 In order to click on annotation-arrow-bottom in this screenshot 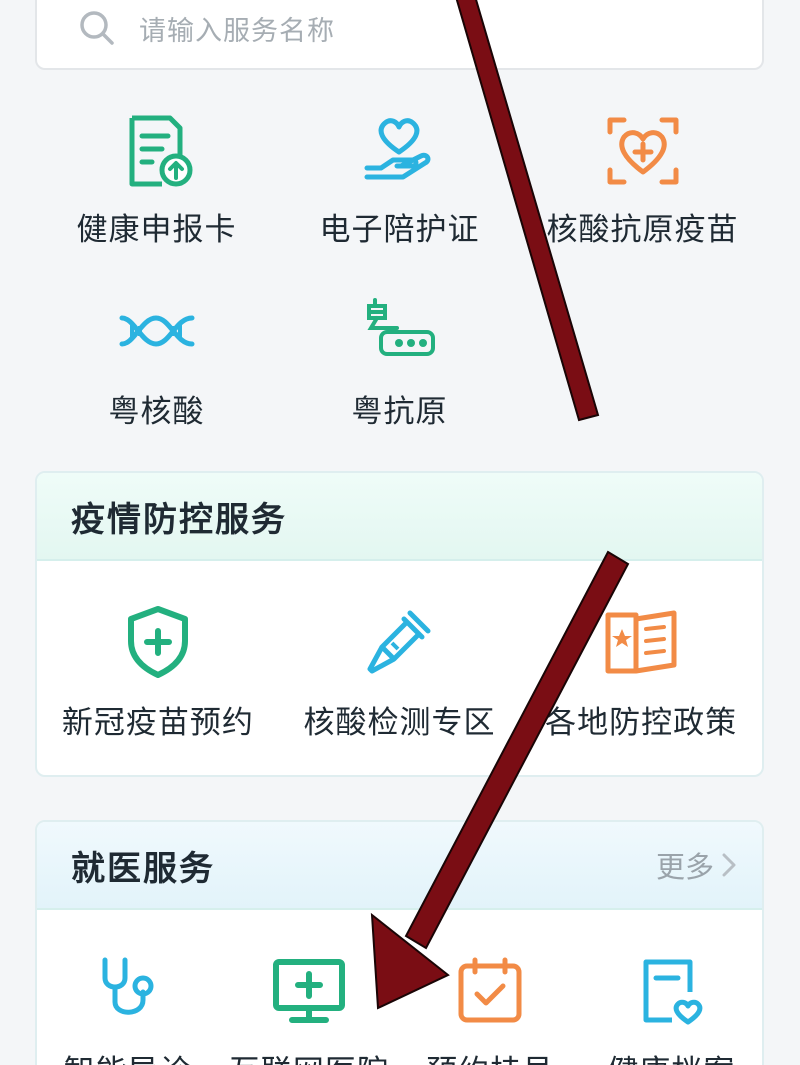, I will do `click(500, 780)`.